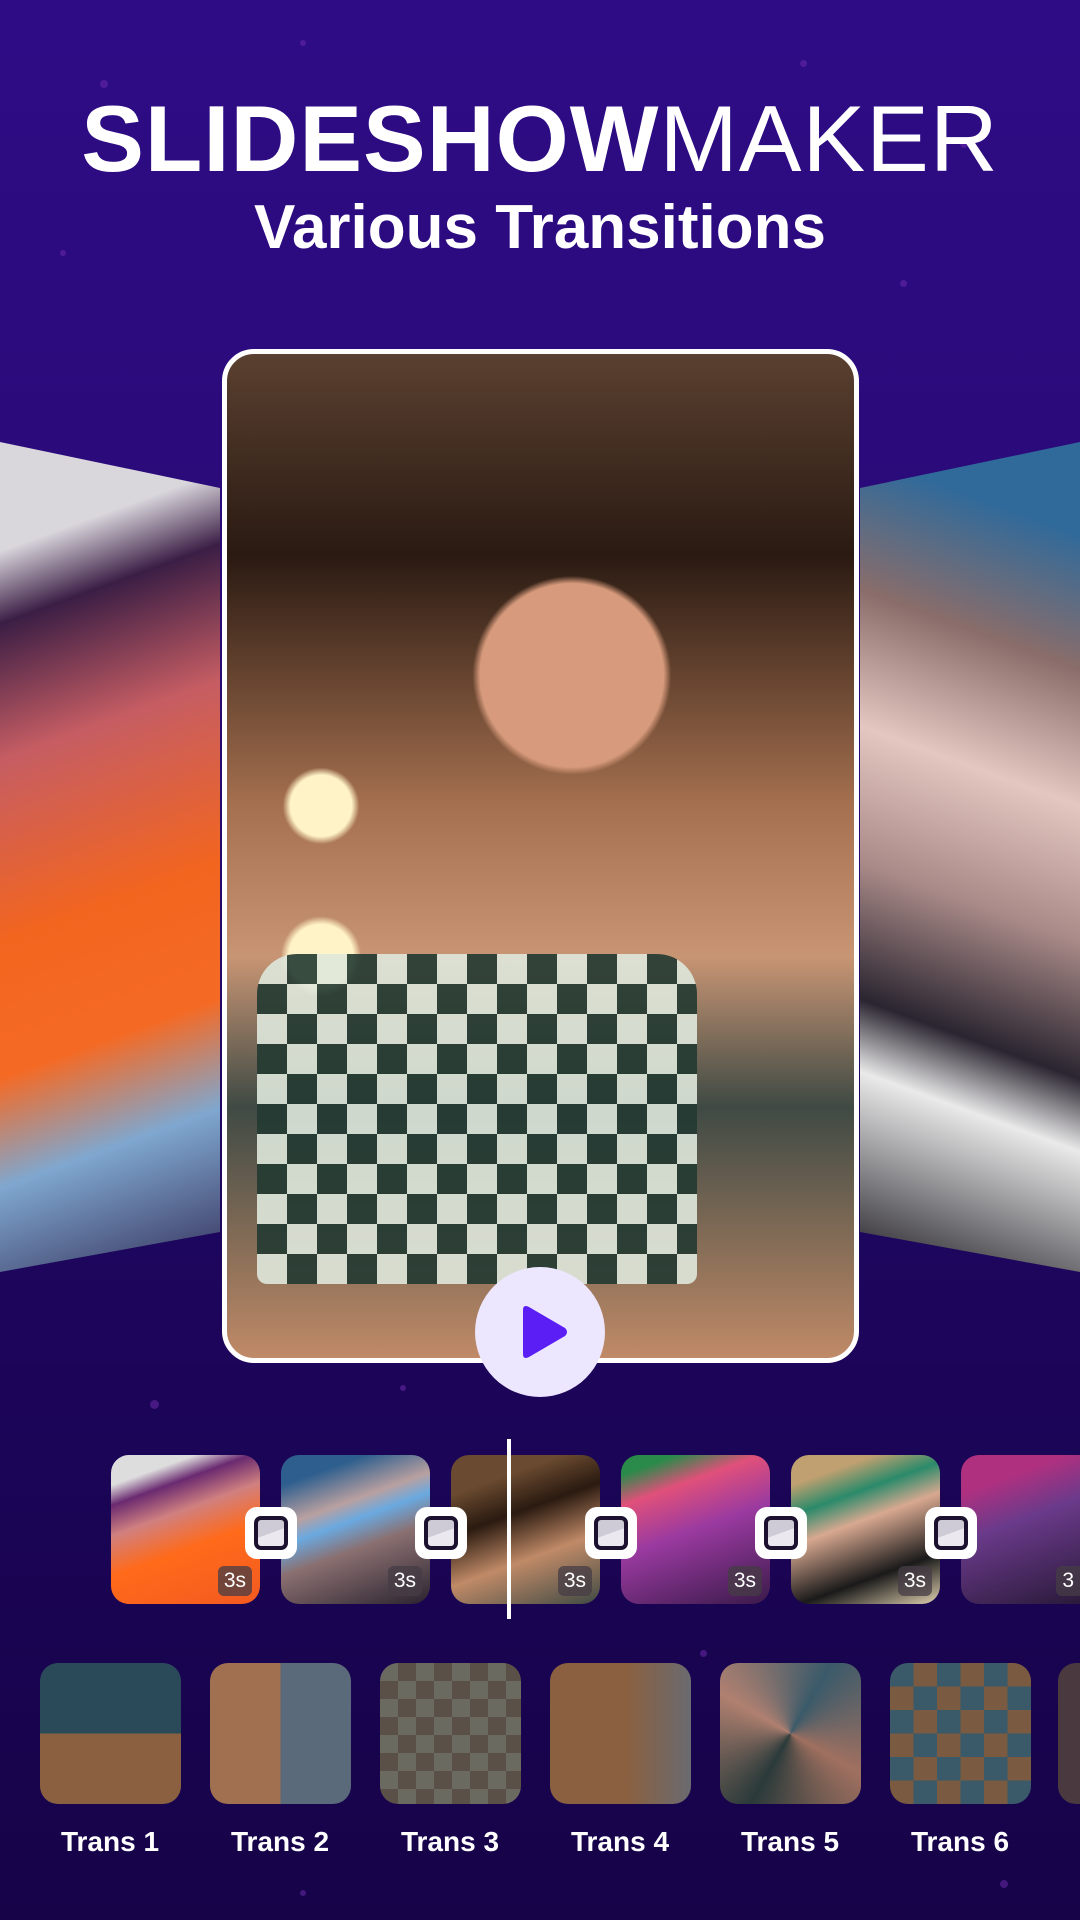 Image resolution: width=1080 pixels, height=1920 pixels. Describe the element at coordinates (960, 1841) in the screenshot. I see `transition-label: Trans 6` at that location.